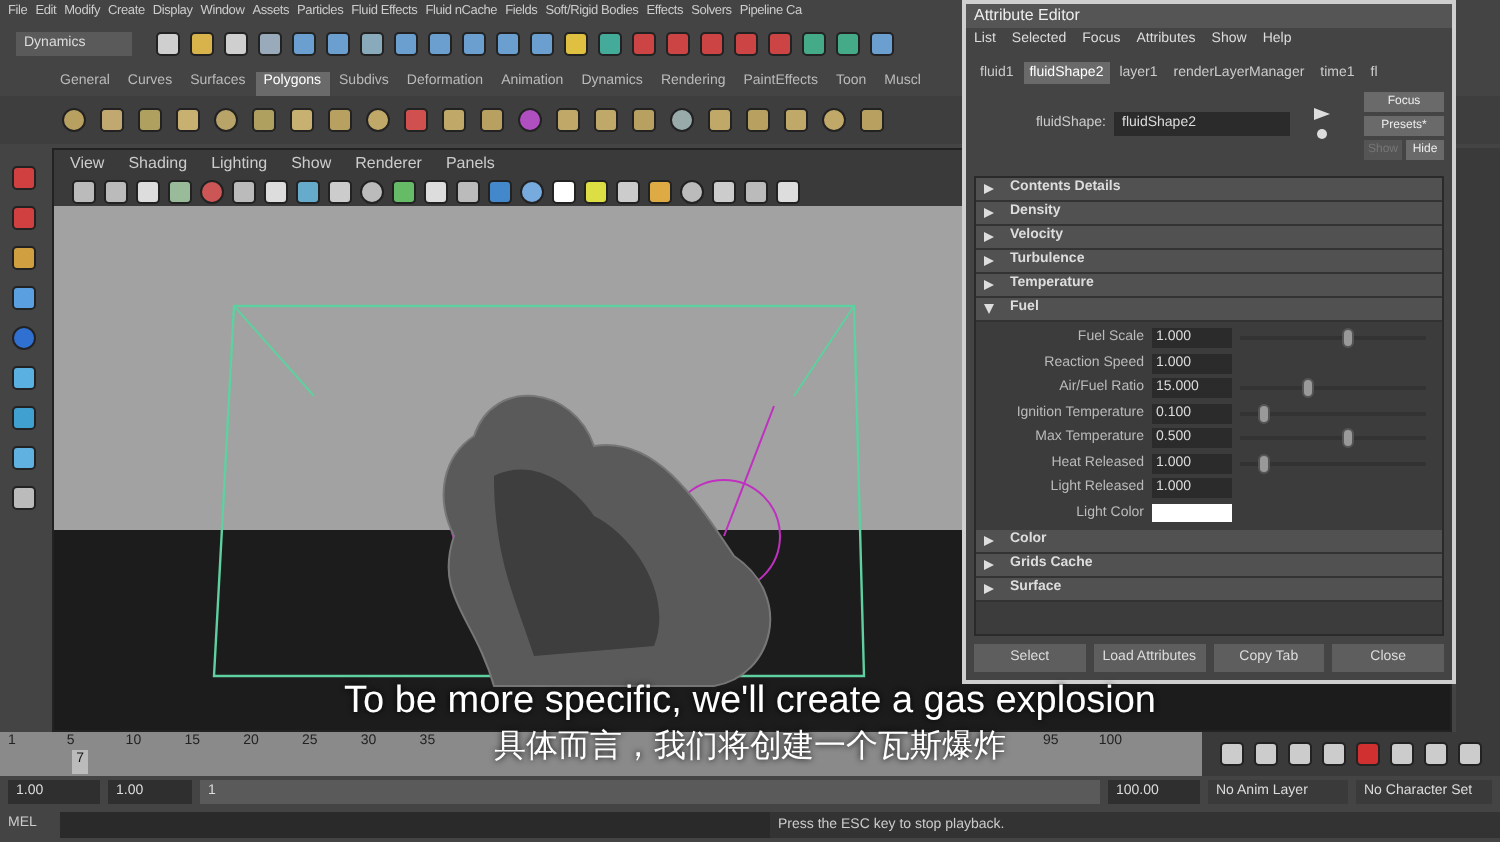 This screenshot has height=842, width=1500. Describe the element at coordinates (1322, 134) in the screenshot. I see `dot-icon` at that location.